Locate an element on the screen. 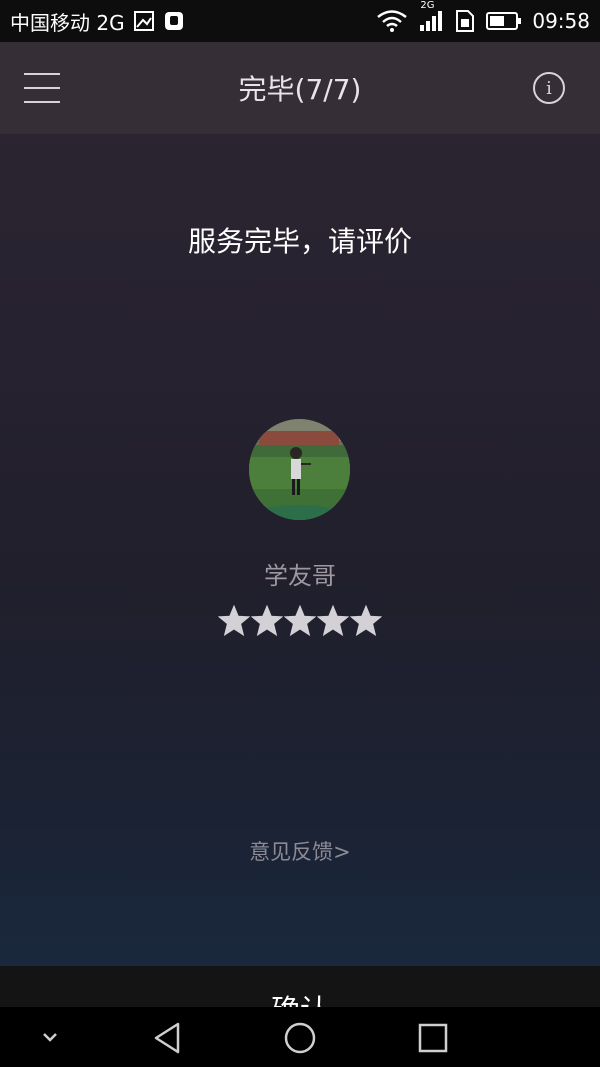 The width and height of the screenshot is (600, 1067). hamburger-menu-icon is located at coordinates (42, 88).